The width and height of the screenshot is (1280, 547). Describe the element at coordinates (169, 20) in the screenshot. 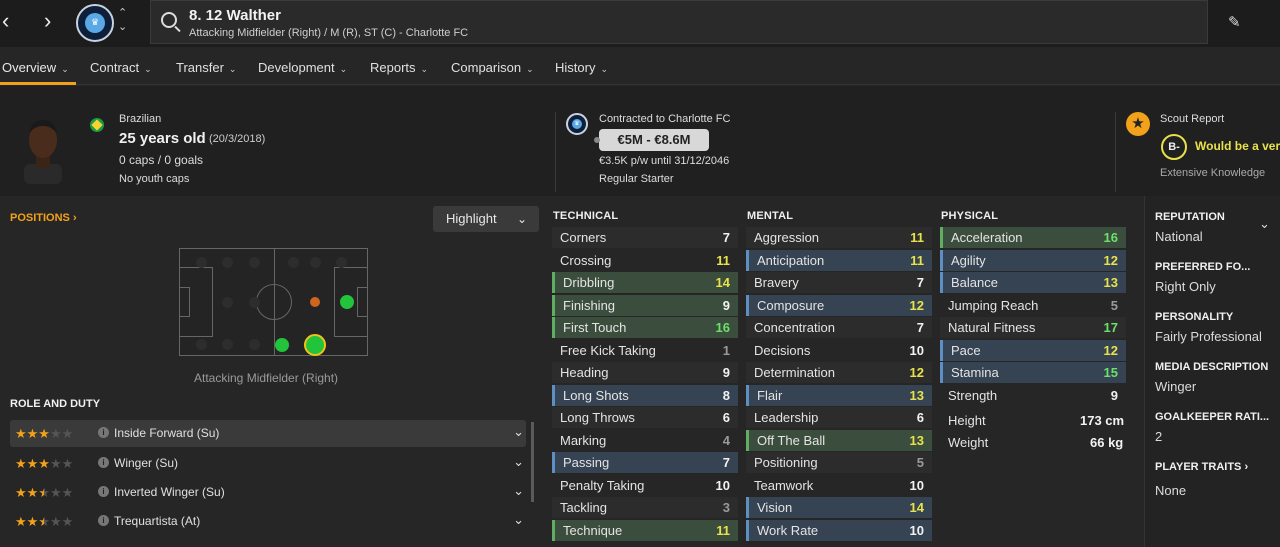

I see `search-icon` at that location.